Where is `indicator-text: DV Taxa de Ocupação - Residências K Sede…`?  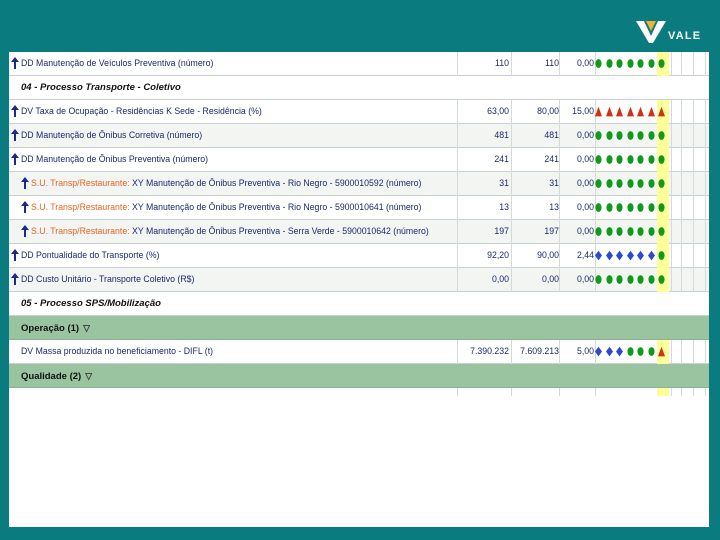 indicator-text: DV Taxa de Ocupação - Residências K Sede… is located at coordinates (141, 111).